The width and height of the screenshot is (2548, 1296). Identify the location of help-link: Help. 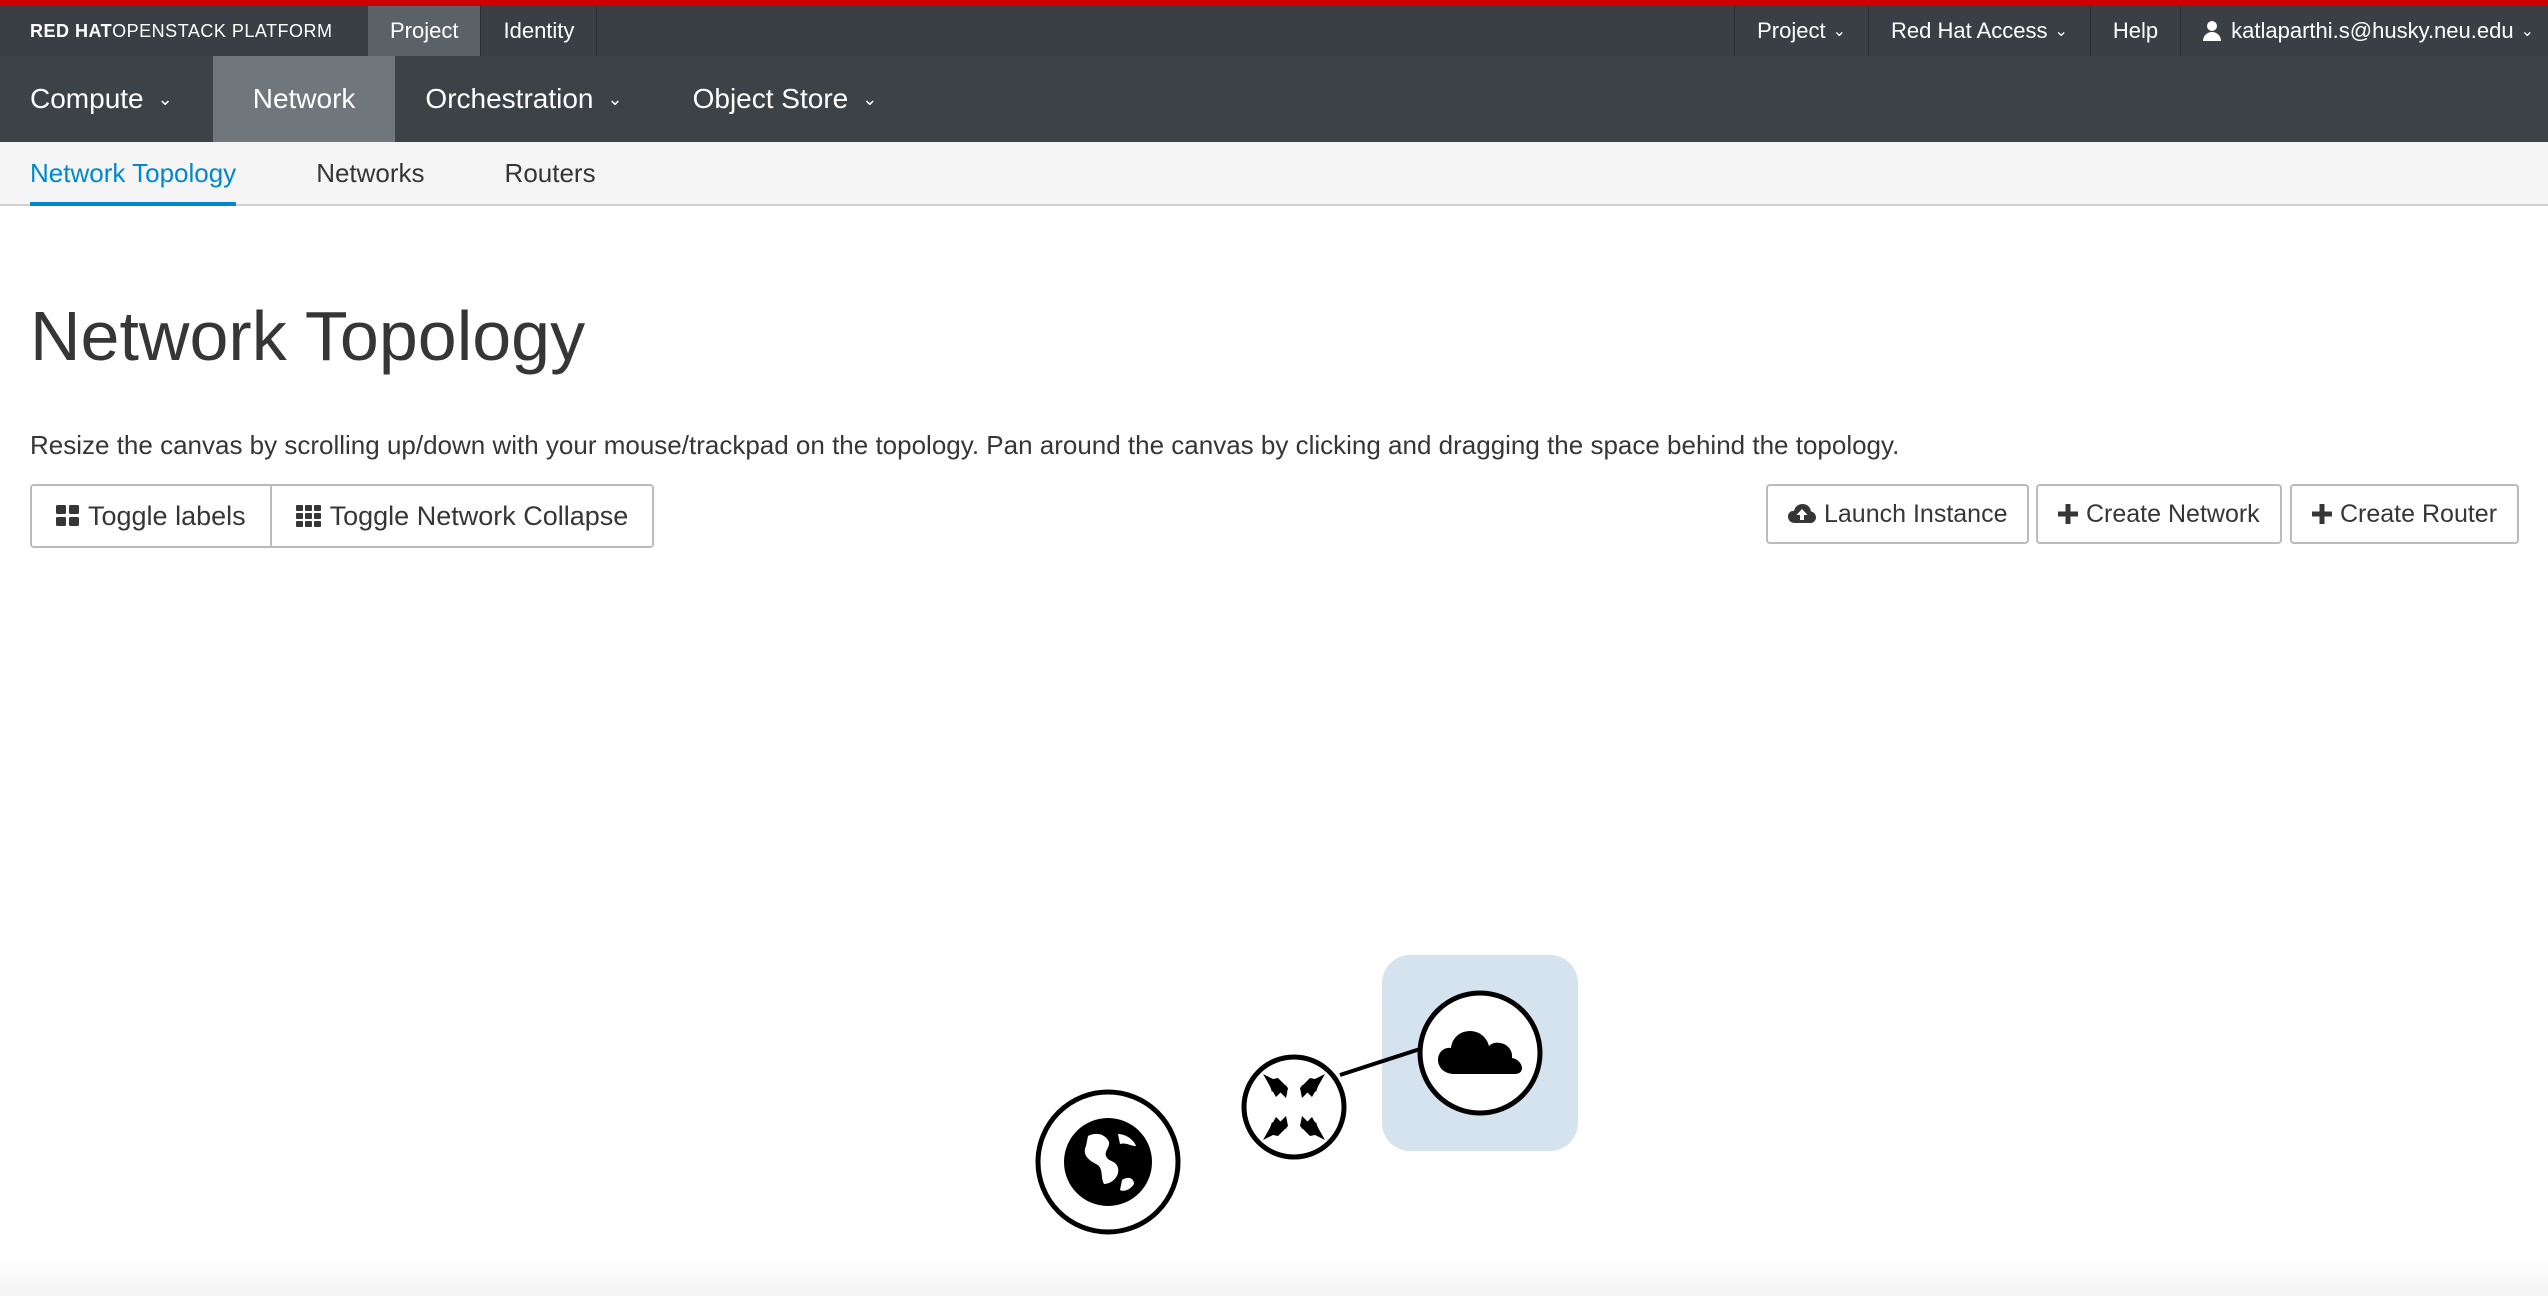
(2134, 31).